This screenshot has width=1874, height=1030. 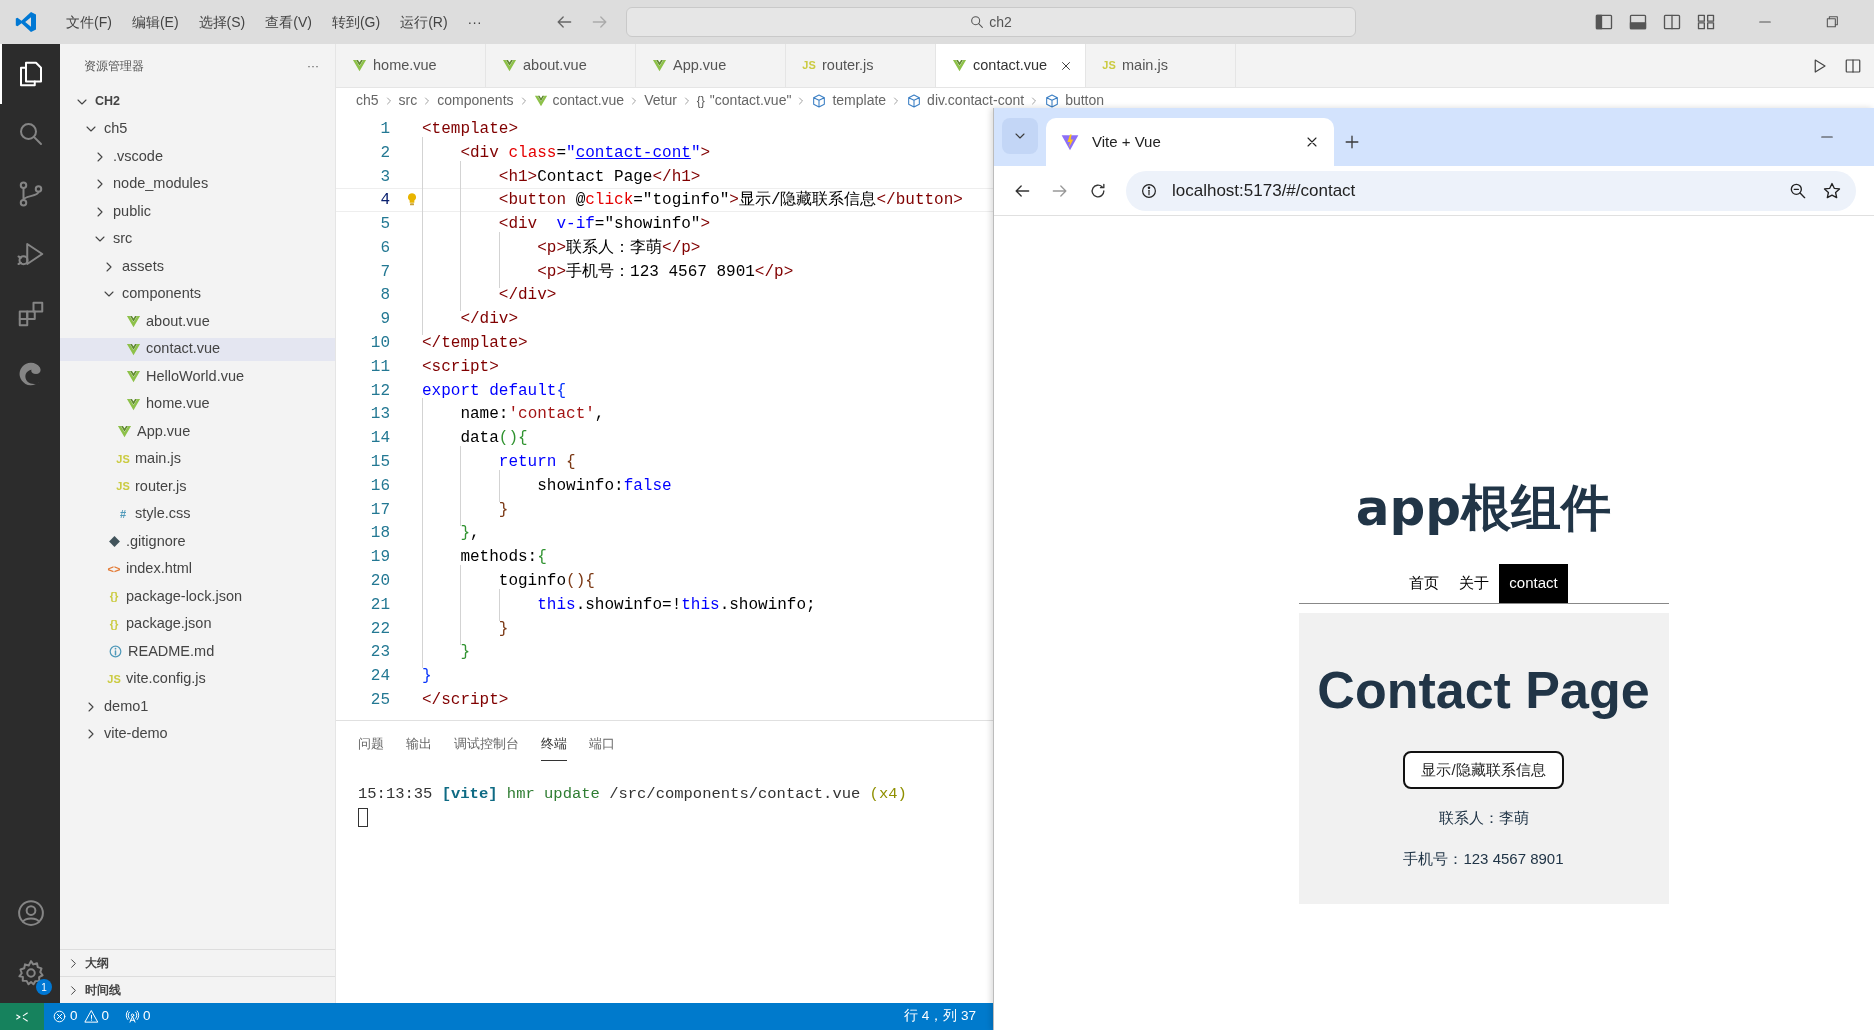 I want to click on tree-item: HelloWorld.vue, so click(x=197, y=376).